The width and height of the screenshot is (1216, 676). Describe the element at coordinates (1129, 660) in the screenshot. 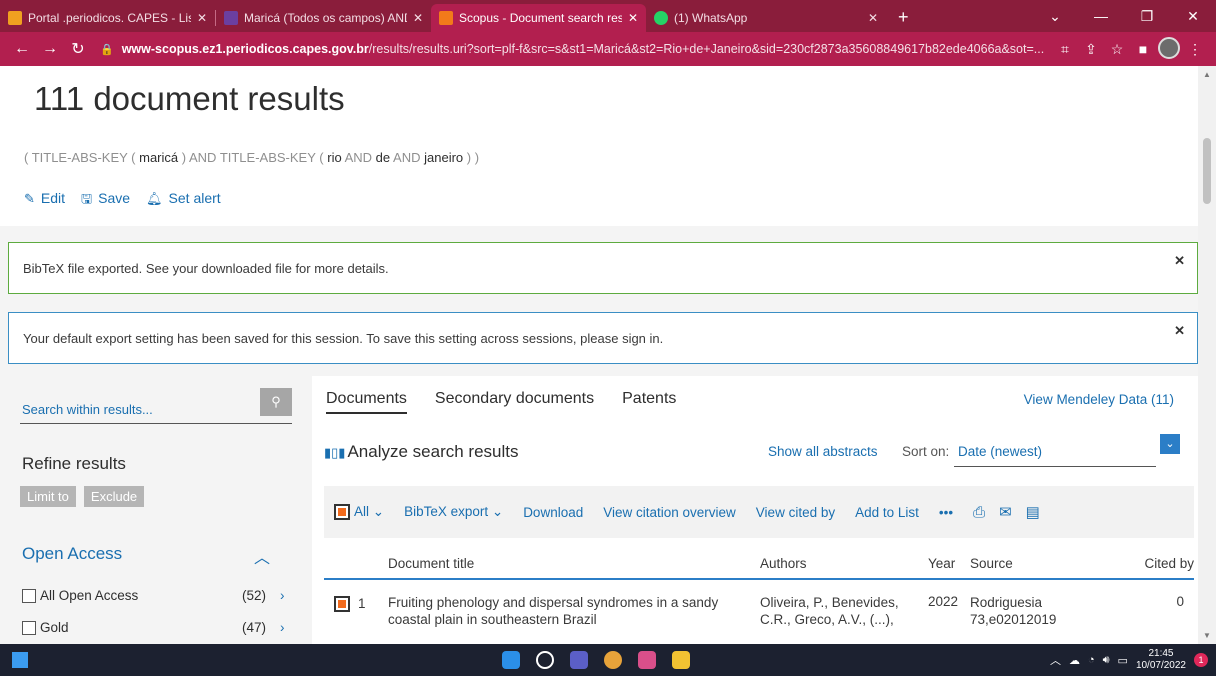

I see `system-tray: ︿ ☁ ◔ 🔊︎ ▭ 21:45 10/07/2022 1` at that location.